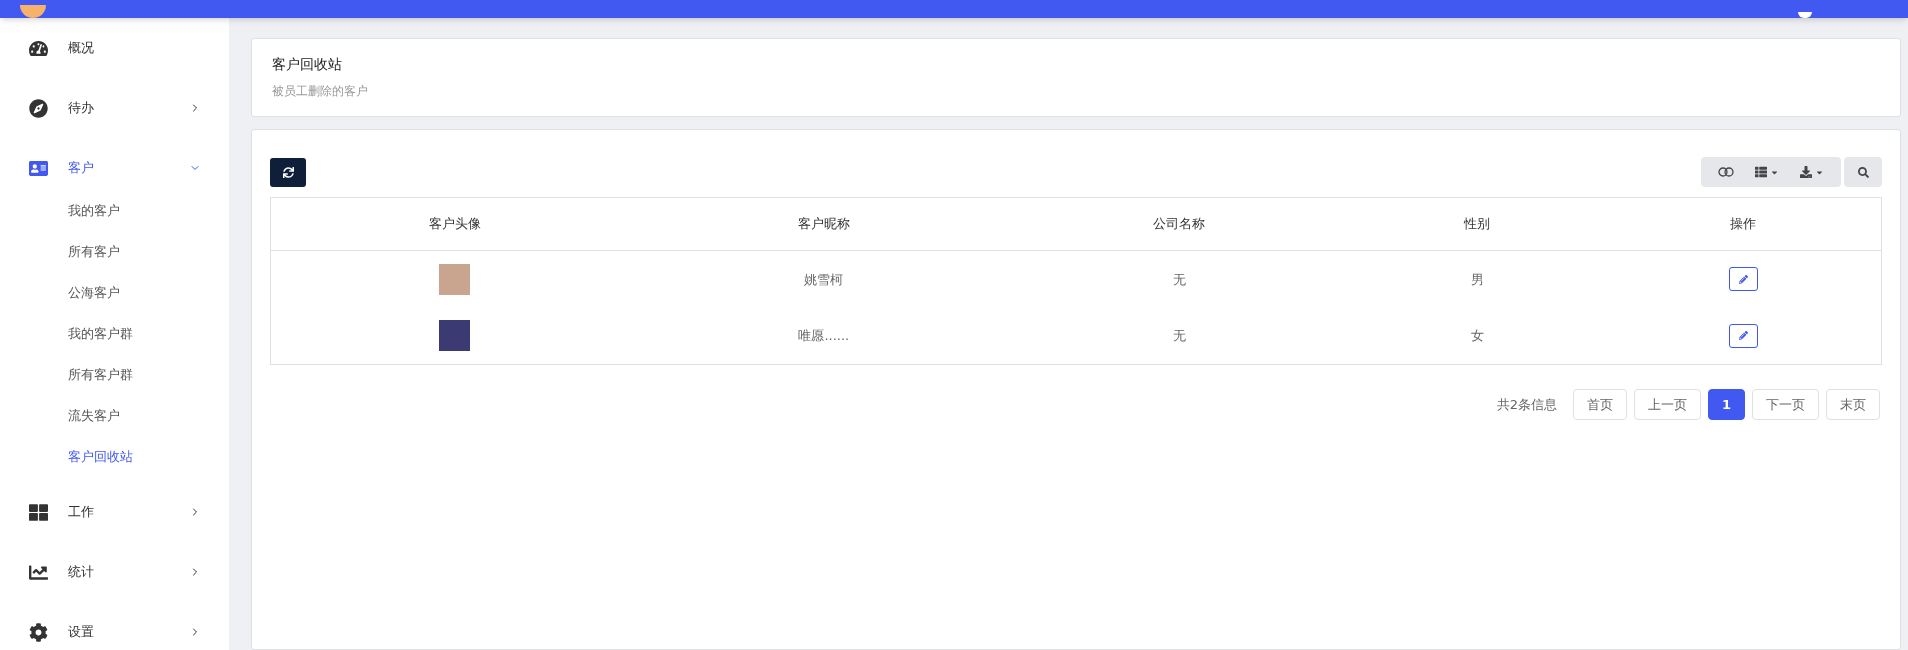 Image resolution: width=1908 pixels, height=650 pixels. What do you see at coordinates (38, 572) in the screenshot?
I see `line-chart-icon` at bounding box center [38, 572].